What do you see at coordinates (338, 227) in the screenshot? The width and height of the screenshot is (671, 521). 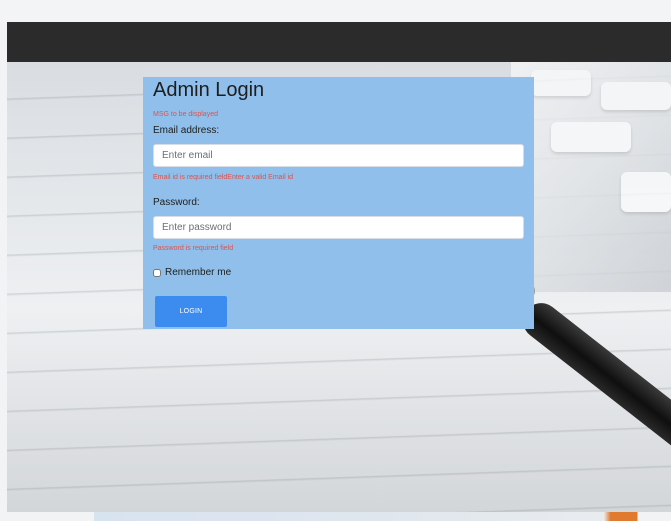 I see `password-field` at bounding box center [338, 227].